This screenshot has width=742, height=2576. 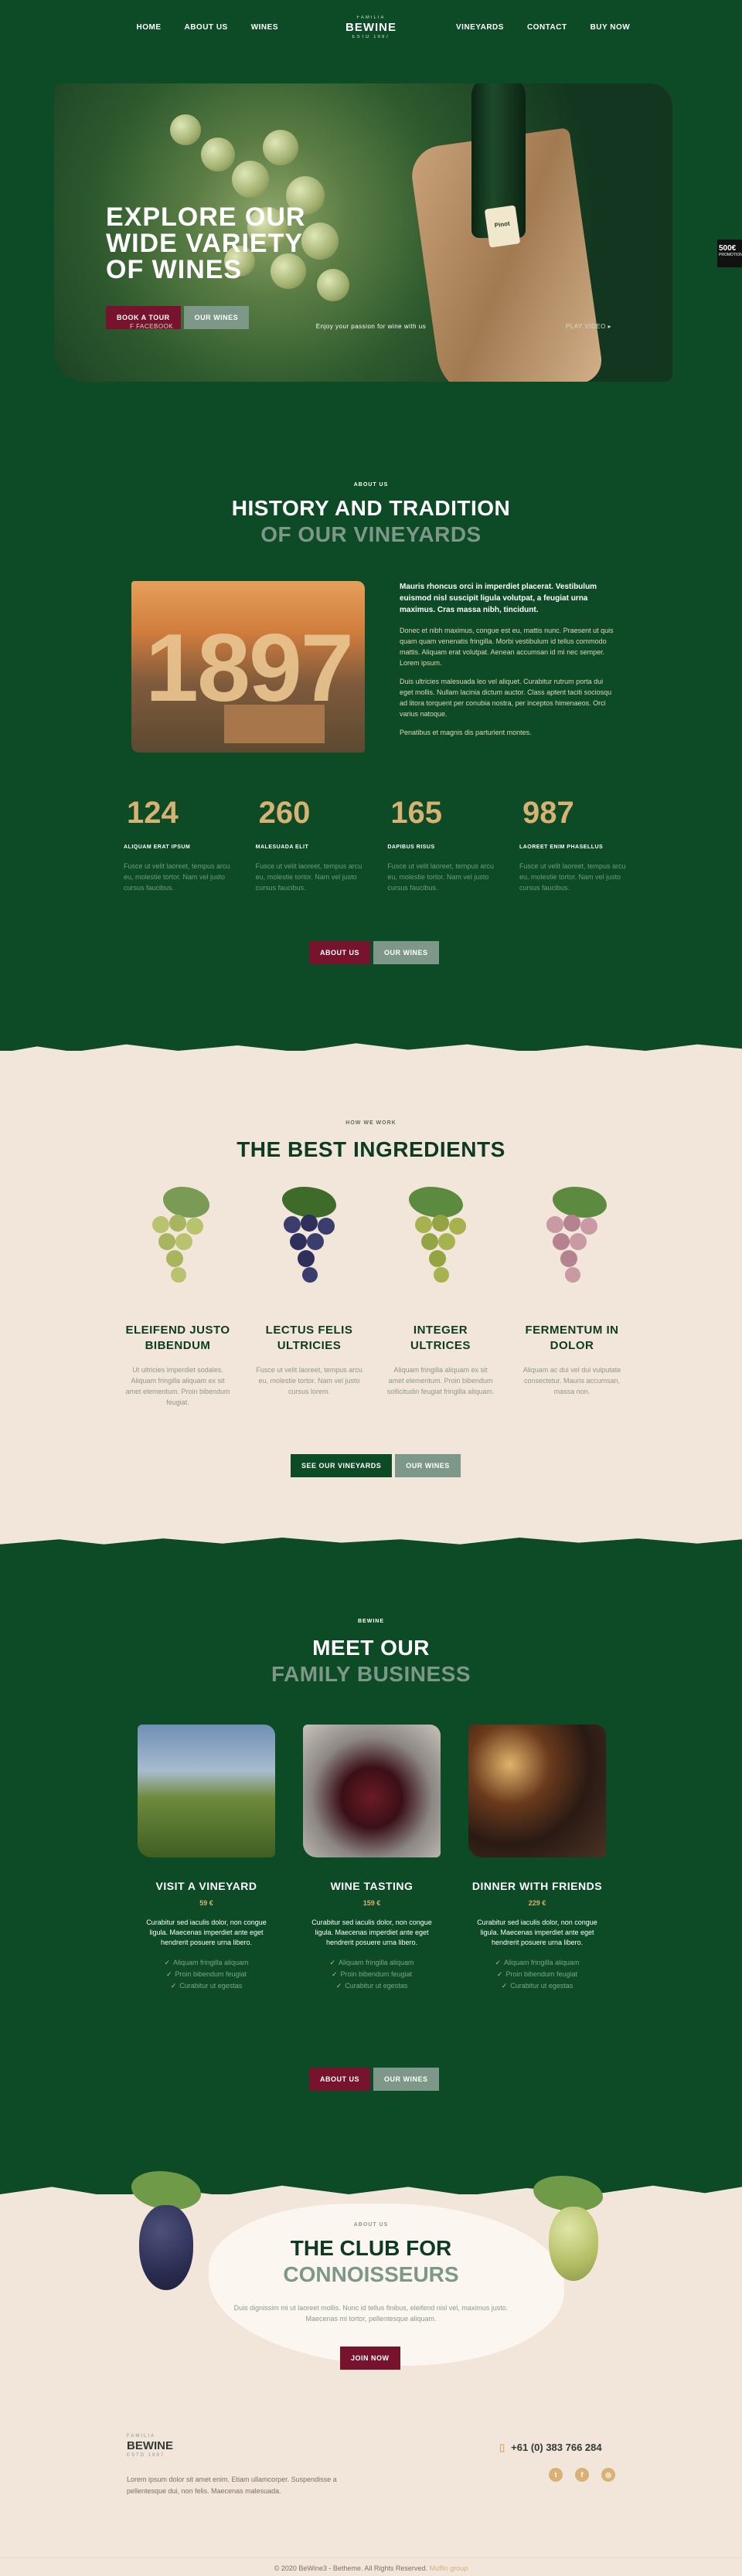 I want to click on nav-vineyards: VINEYARDS, so click(x=480, y=27).